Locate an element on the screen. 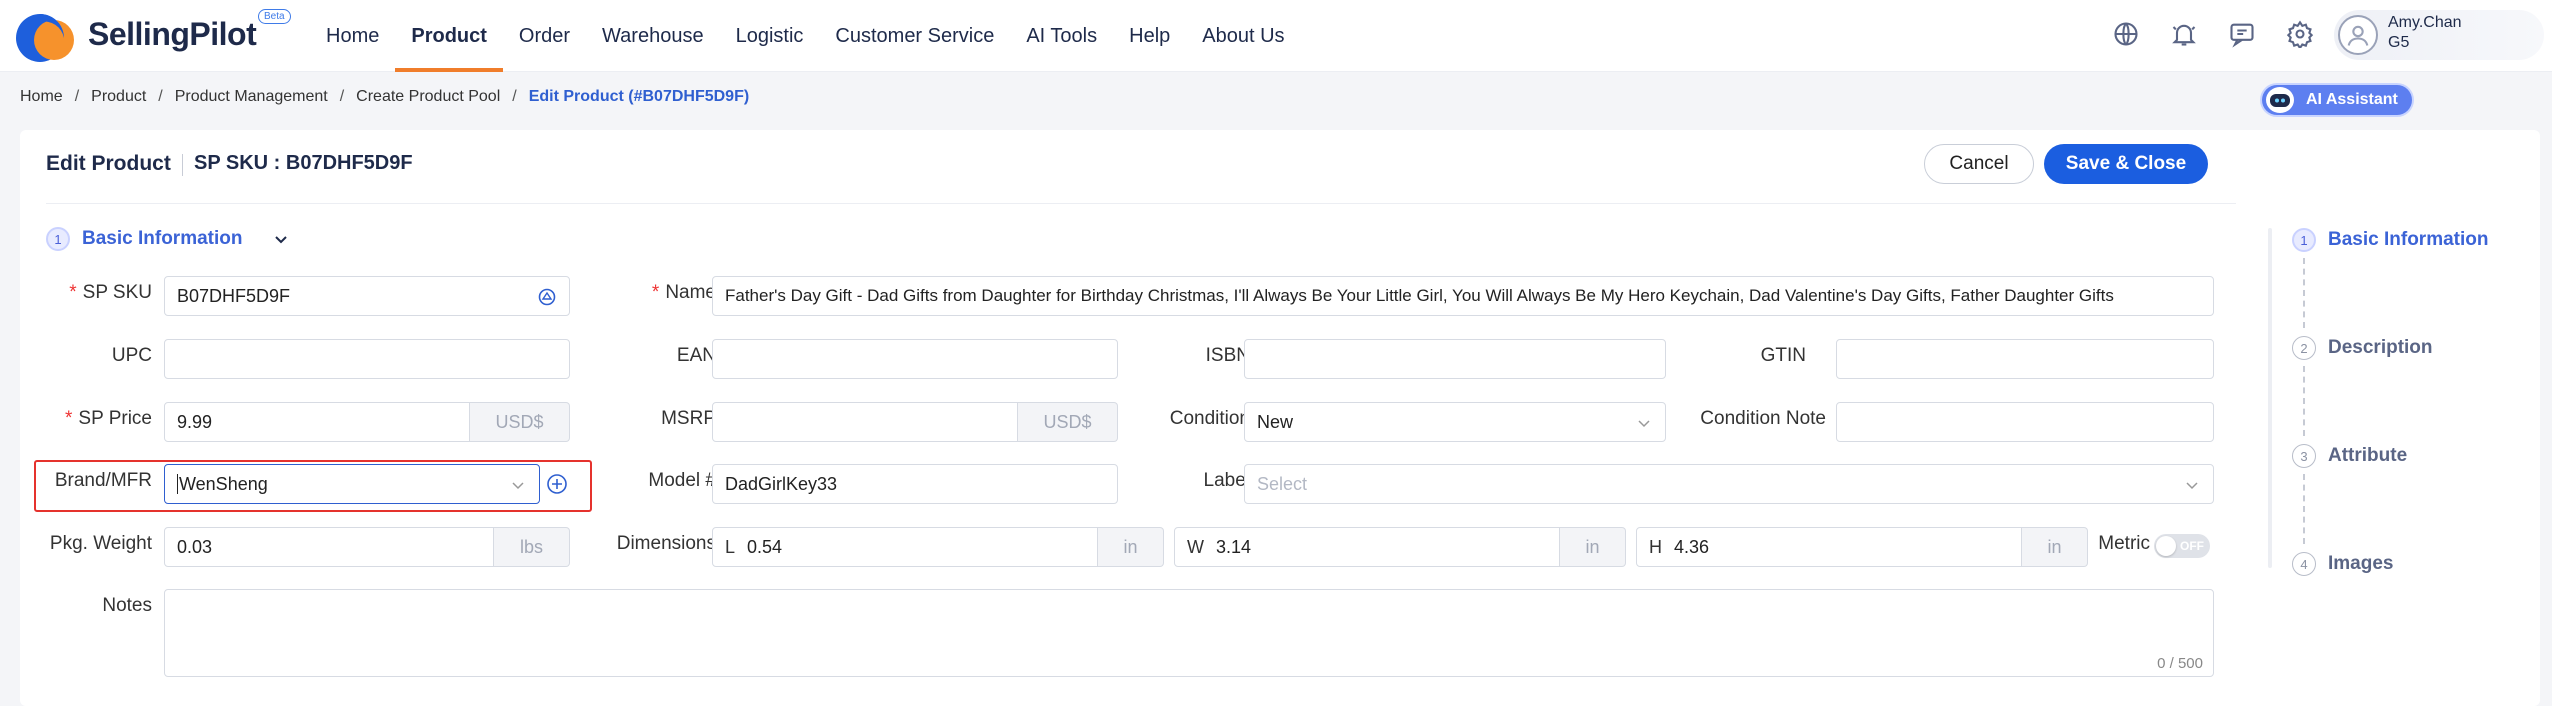 The width and height of the screenshot is (2552, 706). sp-price-input: 9.99 is located at coordinates (317, 422).